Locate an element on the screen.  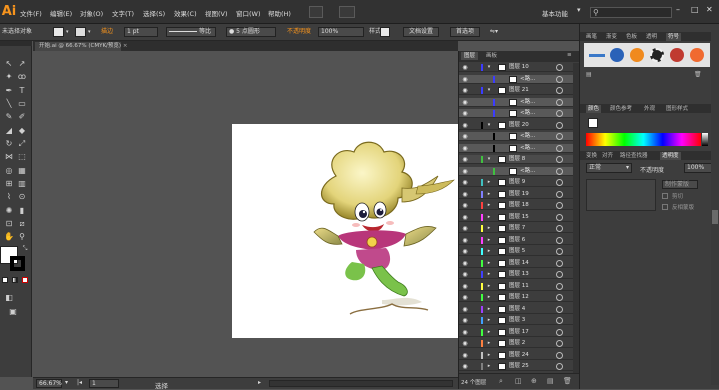
tab-pathfinder: 路径查找器 is located at coordinates (634, 156).